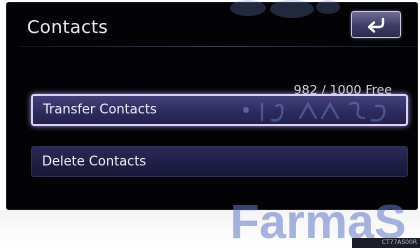 Image resolution: width=420 pixels, height=248 pixels. I want to click on back-button, so click(376, 24).